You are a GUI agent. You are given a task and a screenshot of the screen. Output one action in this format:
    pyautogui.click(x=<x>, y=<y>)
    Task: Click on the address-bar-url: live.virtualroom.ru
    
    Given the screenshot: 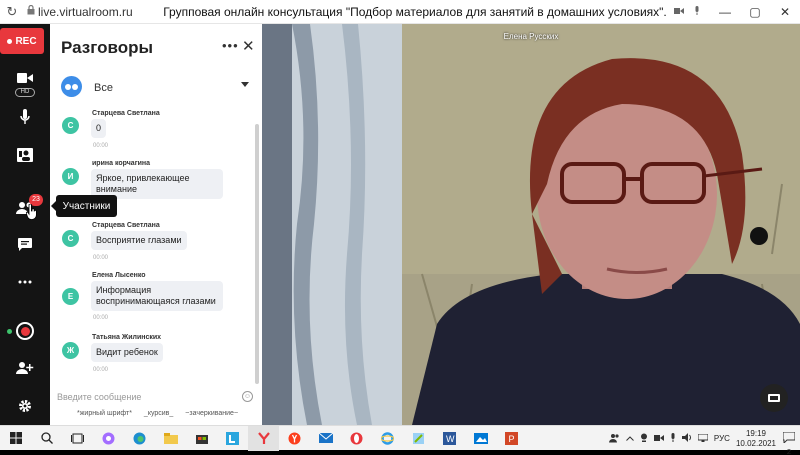 What is the action you would take?
    pyautogui.click(x=97, y=12)
    